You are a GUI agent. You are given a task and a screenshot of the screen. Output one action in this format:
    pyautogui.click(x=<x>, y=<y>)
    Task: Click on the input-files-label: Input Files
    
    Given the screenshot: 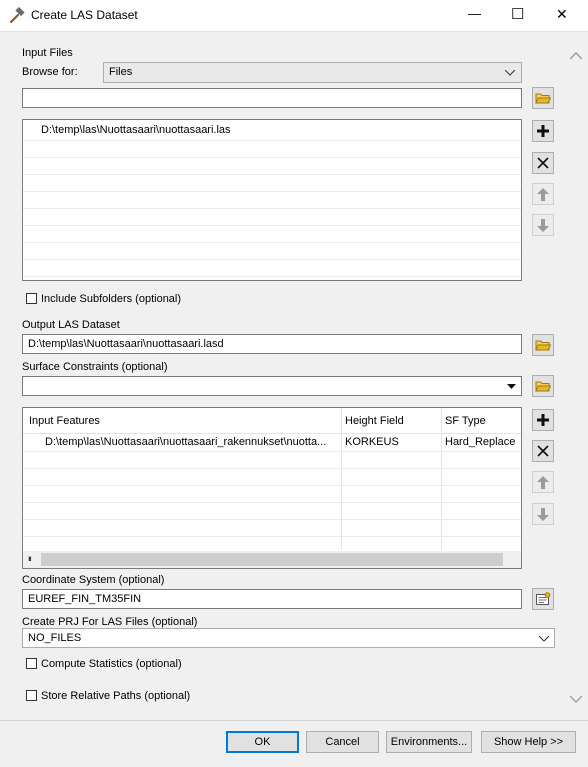 What is the action you would take?
    pyautogui.click(x=47, y=53)
    